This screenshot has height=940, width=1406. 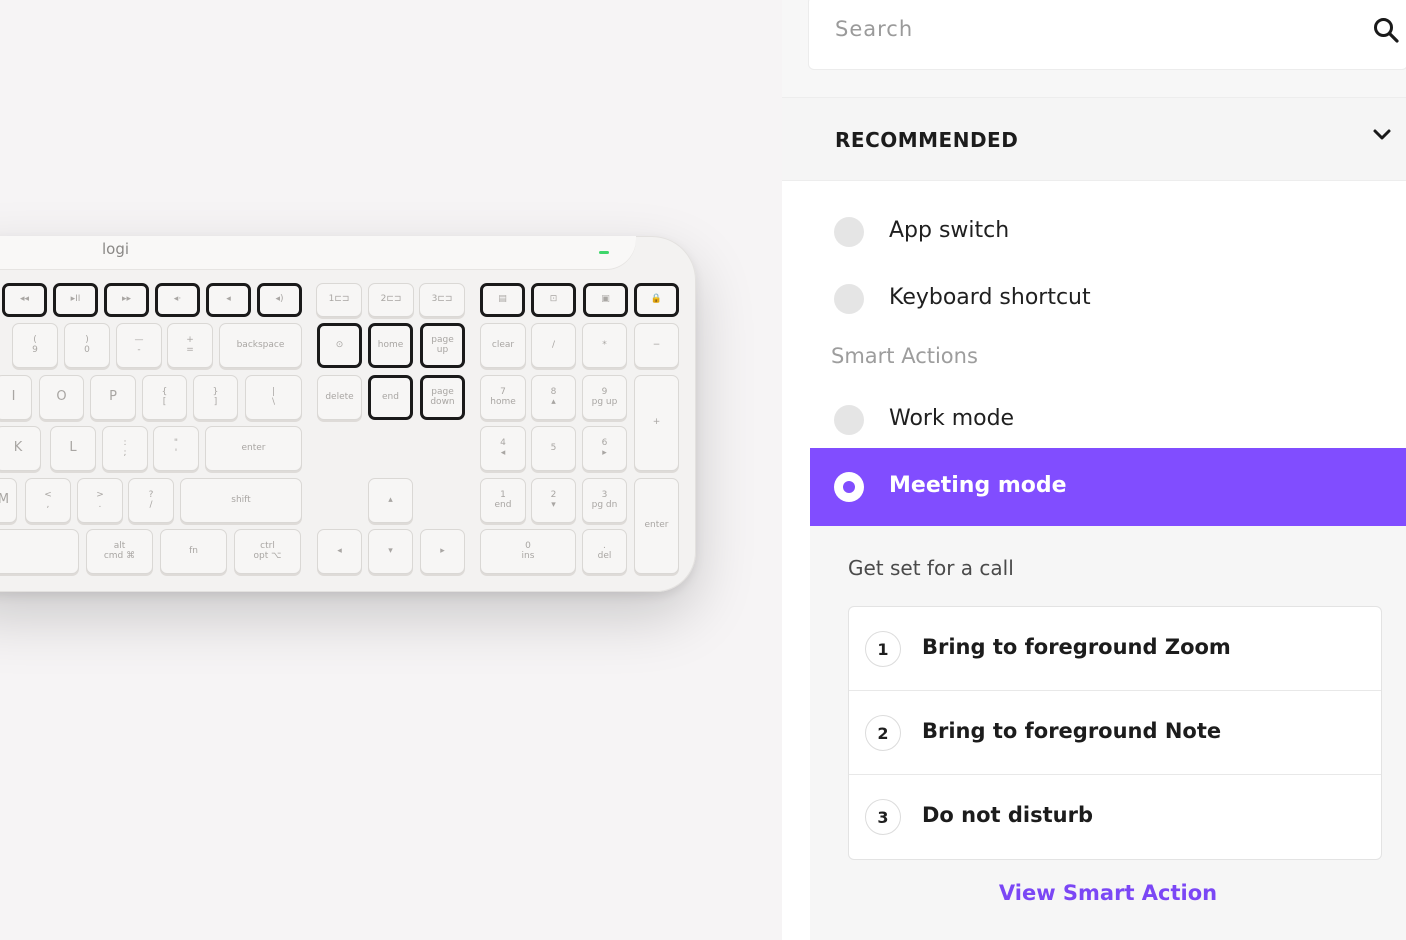 What do you see at coordinates (339, 397) in the screenshot?
I see `keyboard-key: delete` at bounding box center [339, 397].